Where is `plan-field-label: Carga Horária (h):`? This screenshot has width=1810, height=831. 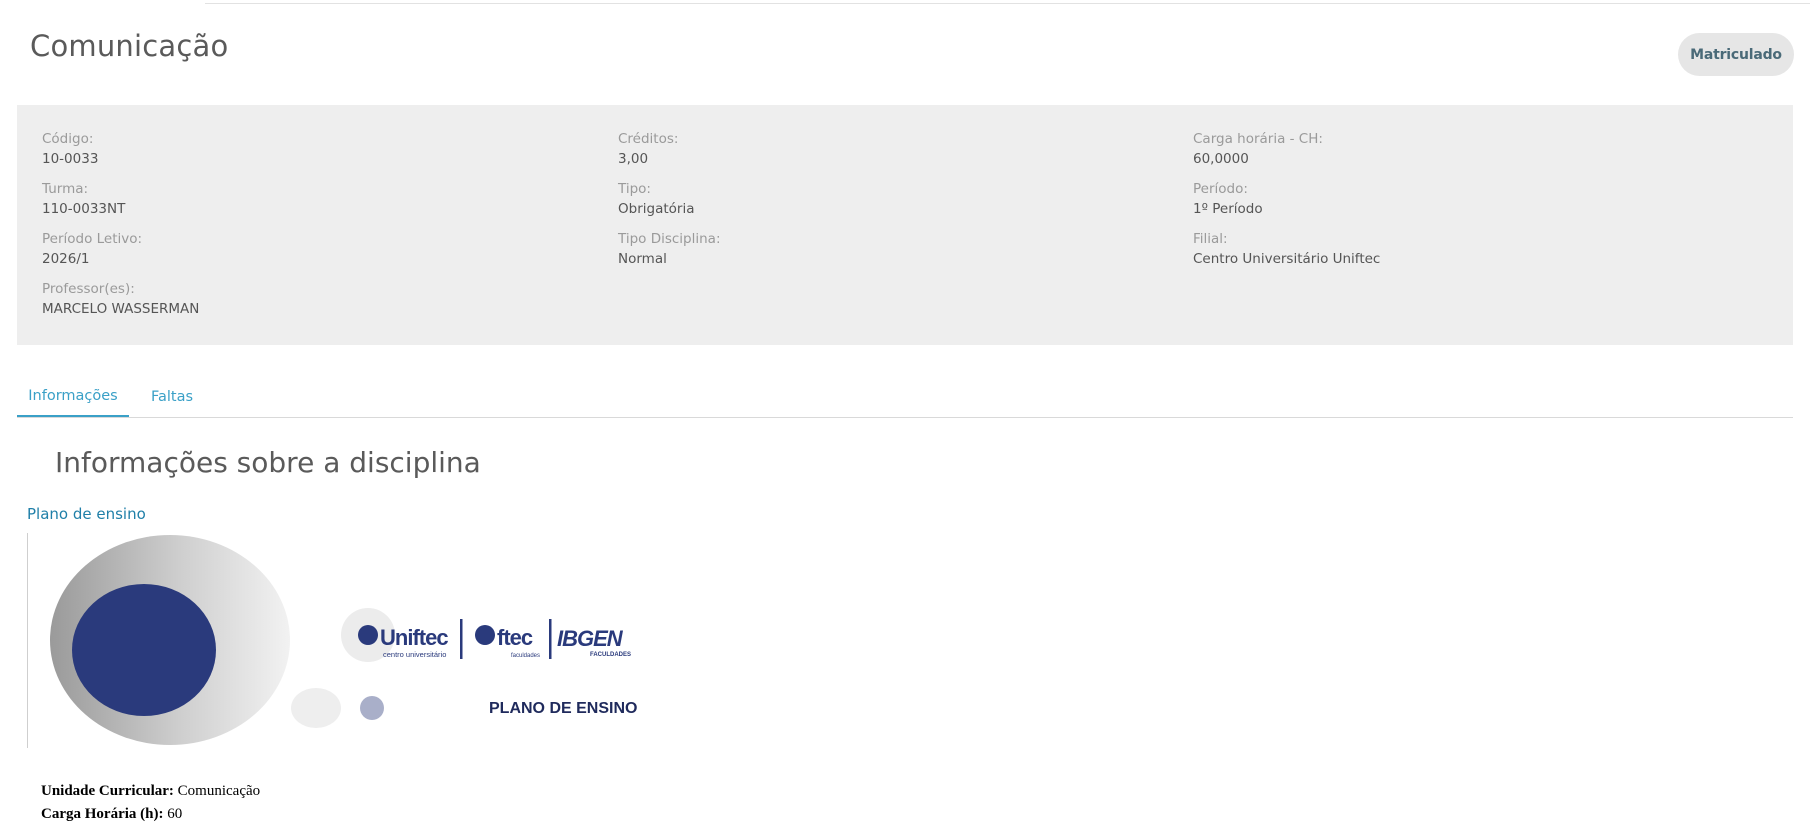 plan-field-label: Carga Horária (h): is located at coordinates (102, 814).